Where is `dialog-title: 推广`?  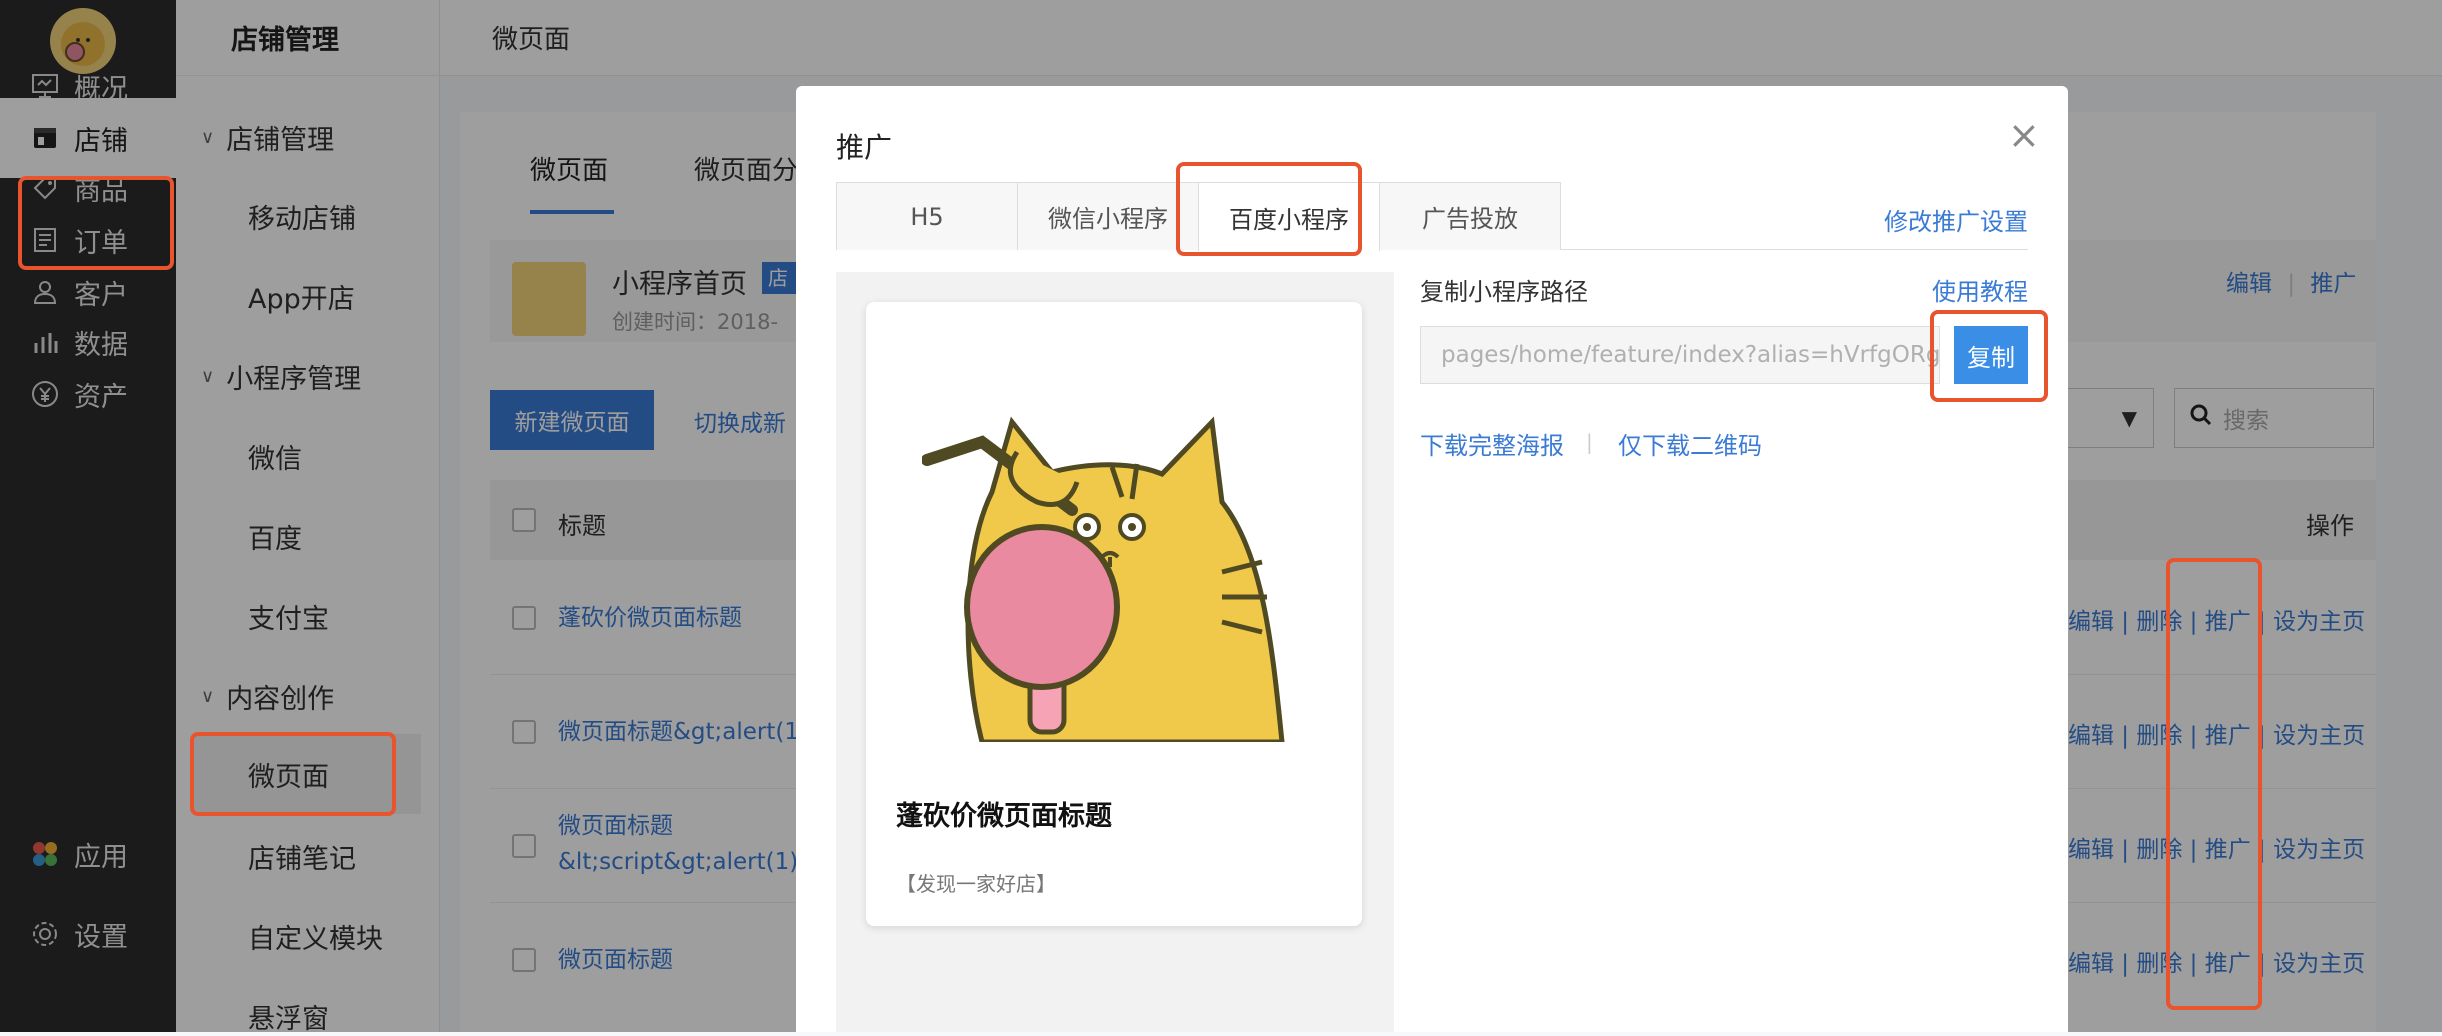 dialog-title: 推广 is located at coordinates (864, 147).